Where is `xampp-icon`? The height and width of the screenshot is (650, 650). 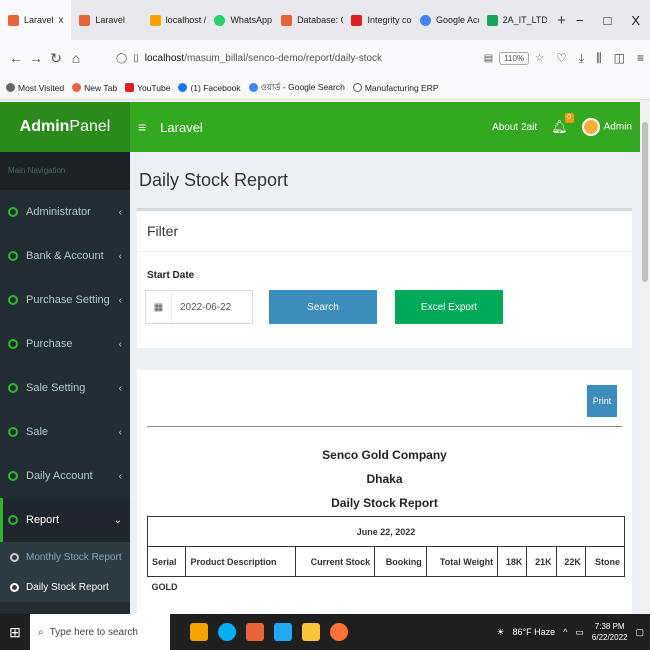 xampp-icon is located at coordinates (199, 632).